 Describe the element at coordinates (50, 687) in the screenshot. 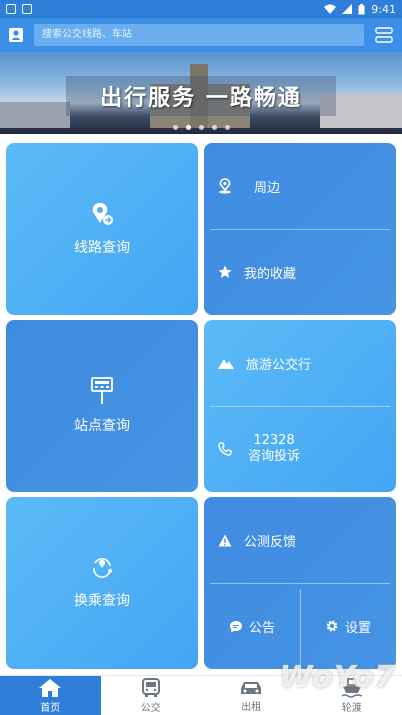

I see `home-icon` at that location.